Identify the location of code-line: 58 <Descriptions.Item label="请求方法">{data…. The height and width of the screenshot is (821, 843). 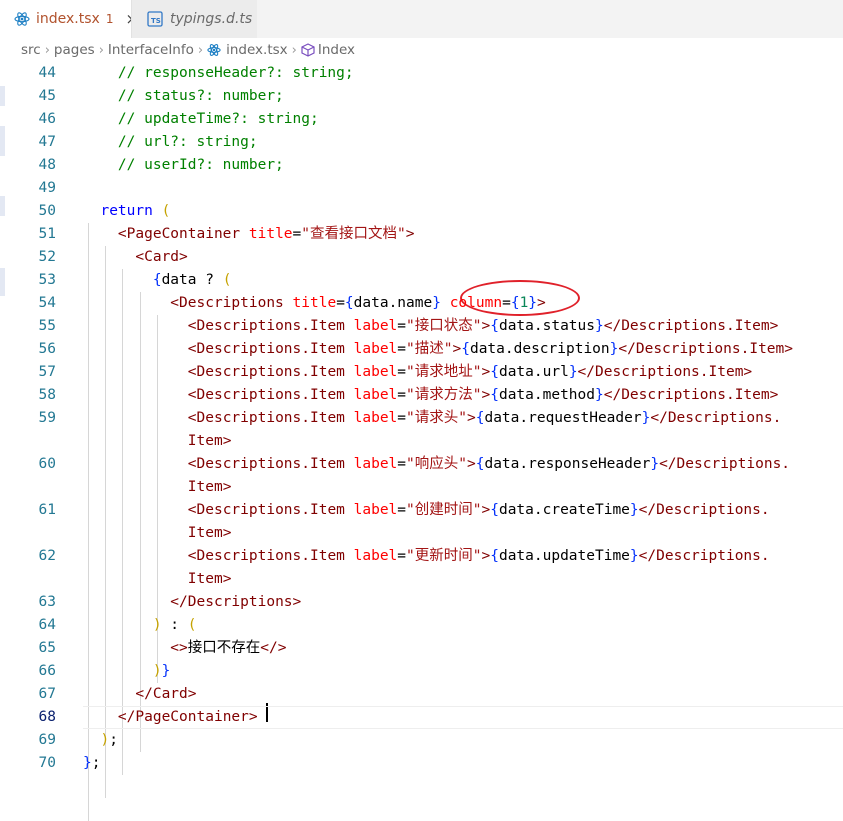
(421, 395).